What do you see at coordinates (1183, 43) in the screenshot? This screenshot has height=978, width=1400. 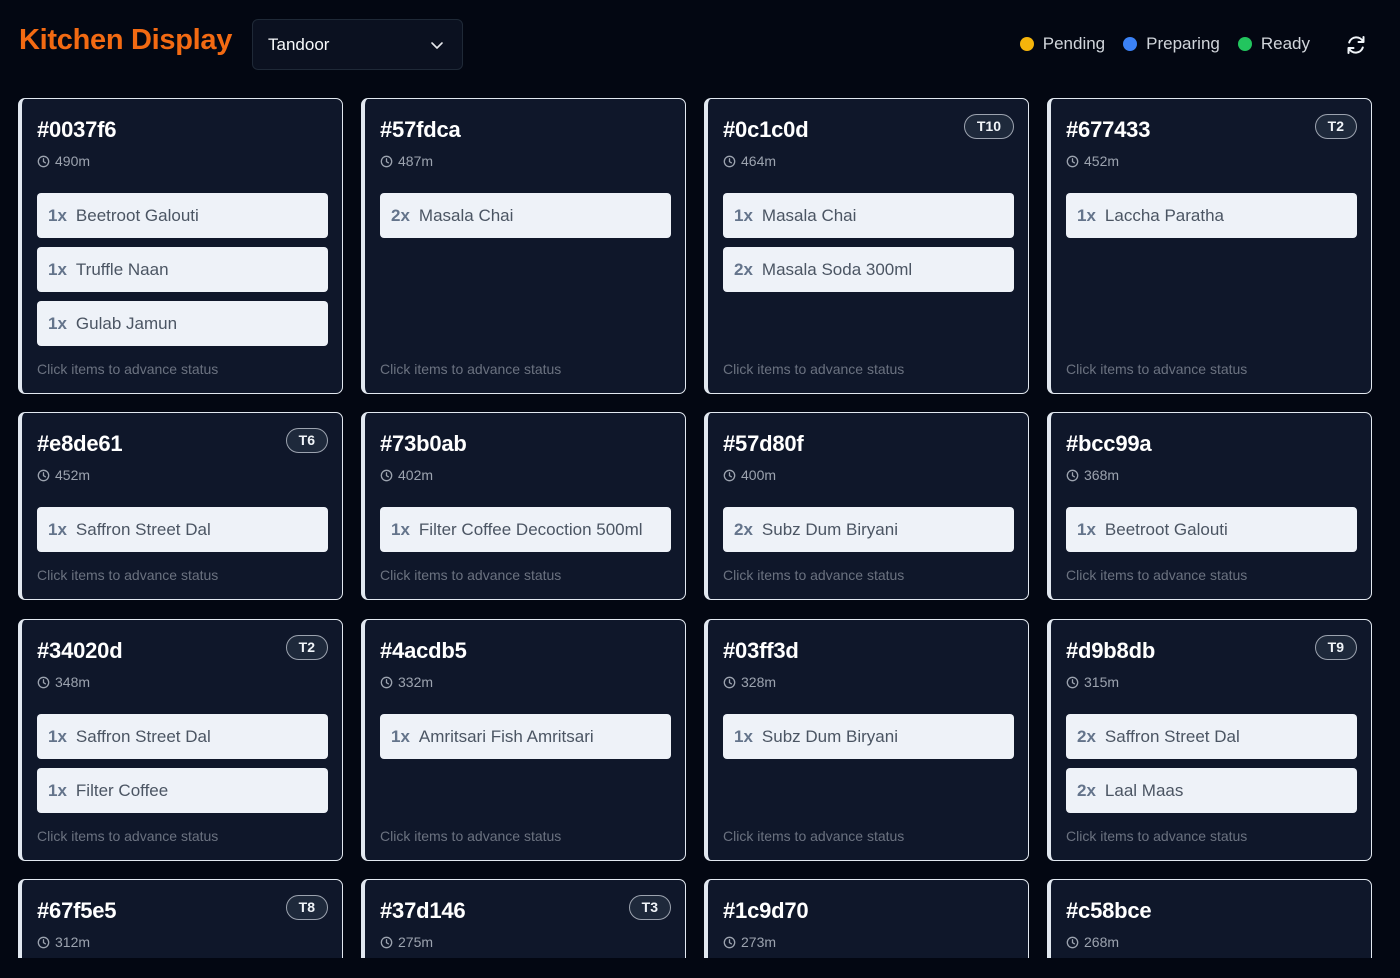 I see `legend-label: Preparing` at bounding box center [1183, 43].